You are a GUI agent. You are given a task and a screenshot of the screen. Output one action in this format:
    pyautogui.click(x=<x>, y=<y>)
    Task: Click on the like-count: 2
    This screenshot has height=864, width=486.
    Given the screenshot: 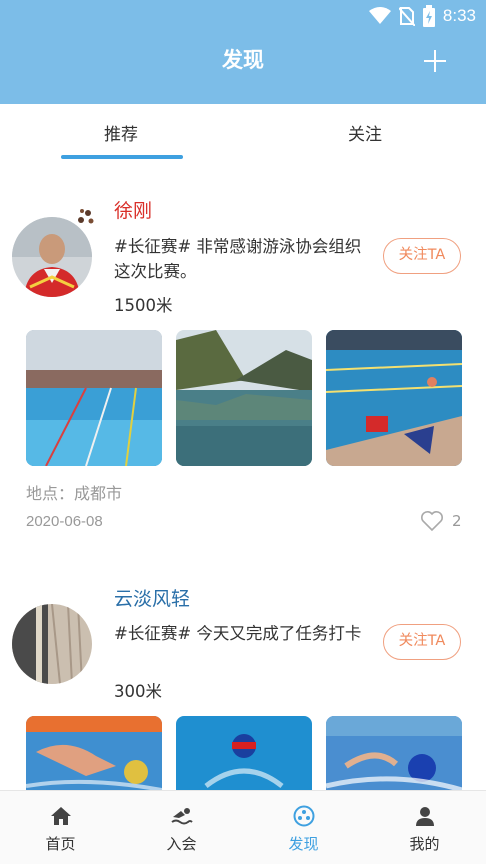 What is the action you would take?
    pyautogui.click(x=457, y=521)
    